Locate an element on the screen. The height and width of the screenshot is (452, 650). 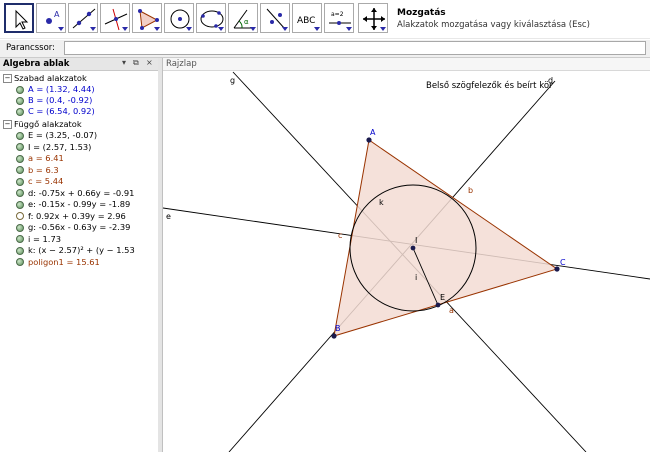
algebra-item: I = (2.57, 1.53) is located at coordinates (53, 147).